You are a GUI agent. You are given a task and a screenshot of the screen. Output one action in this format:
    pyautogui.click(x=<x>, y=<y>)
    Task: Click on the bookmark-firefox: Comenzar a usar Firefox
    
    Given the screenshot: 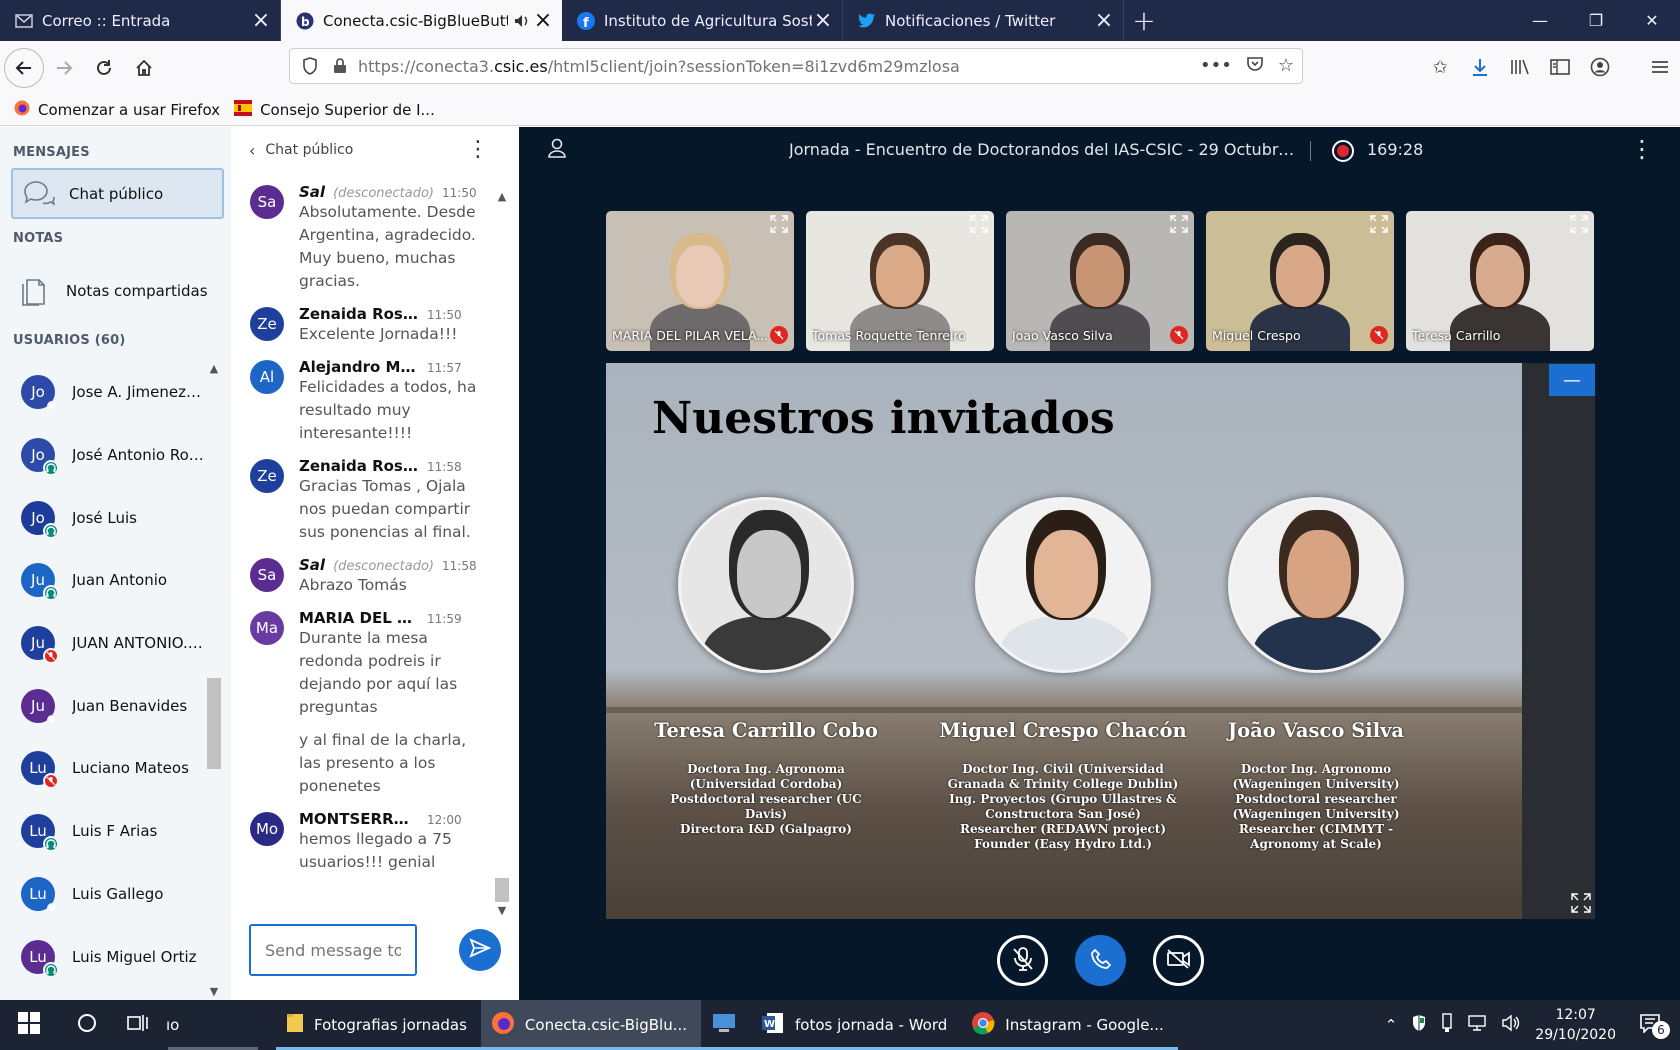 What is the action you would take?
    pyautogui.click(x=117, y=110)
    